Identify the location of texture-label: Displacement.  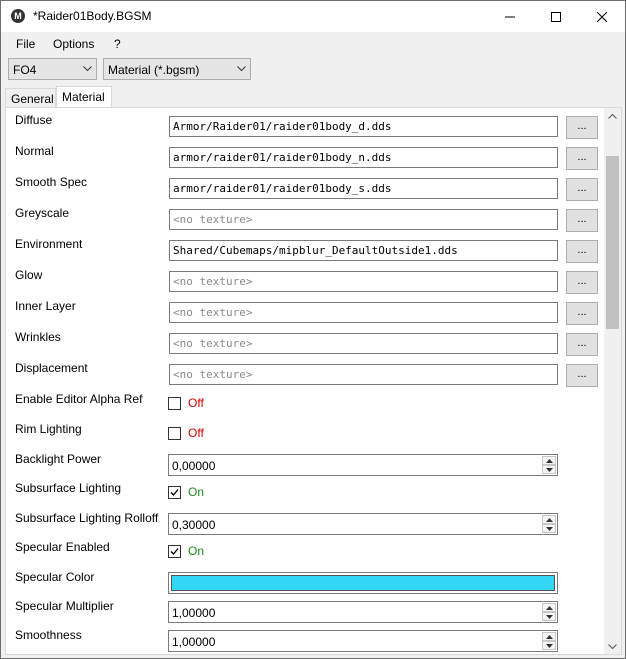
(51, 368).